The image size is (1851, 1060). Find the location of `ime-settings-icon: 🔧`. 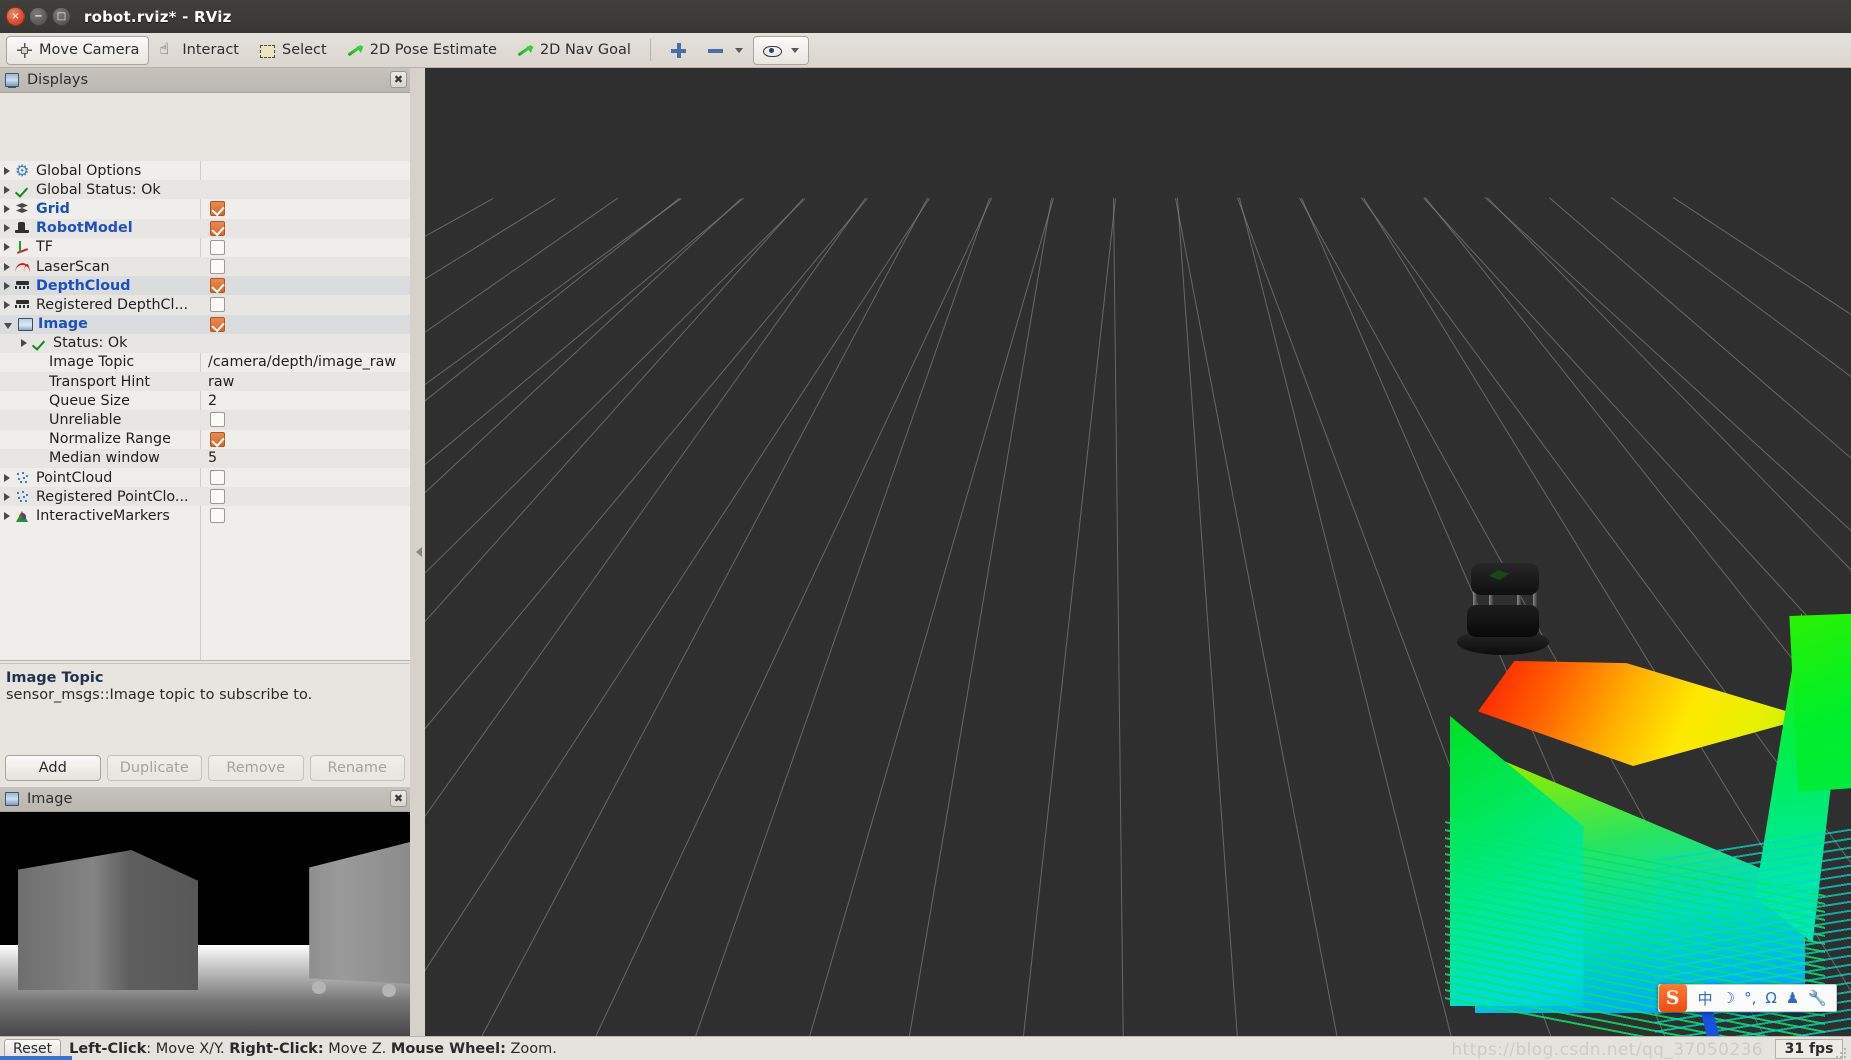

ime-settings-icon: 🔧 is located at coordinates (1817, 998).